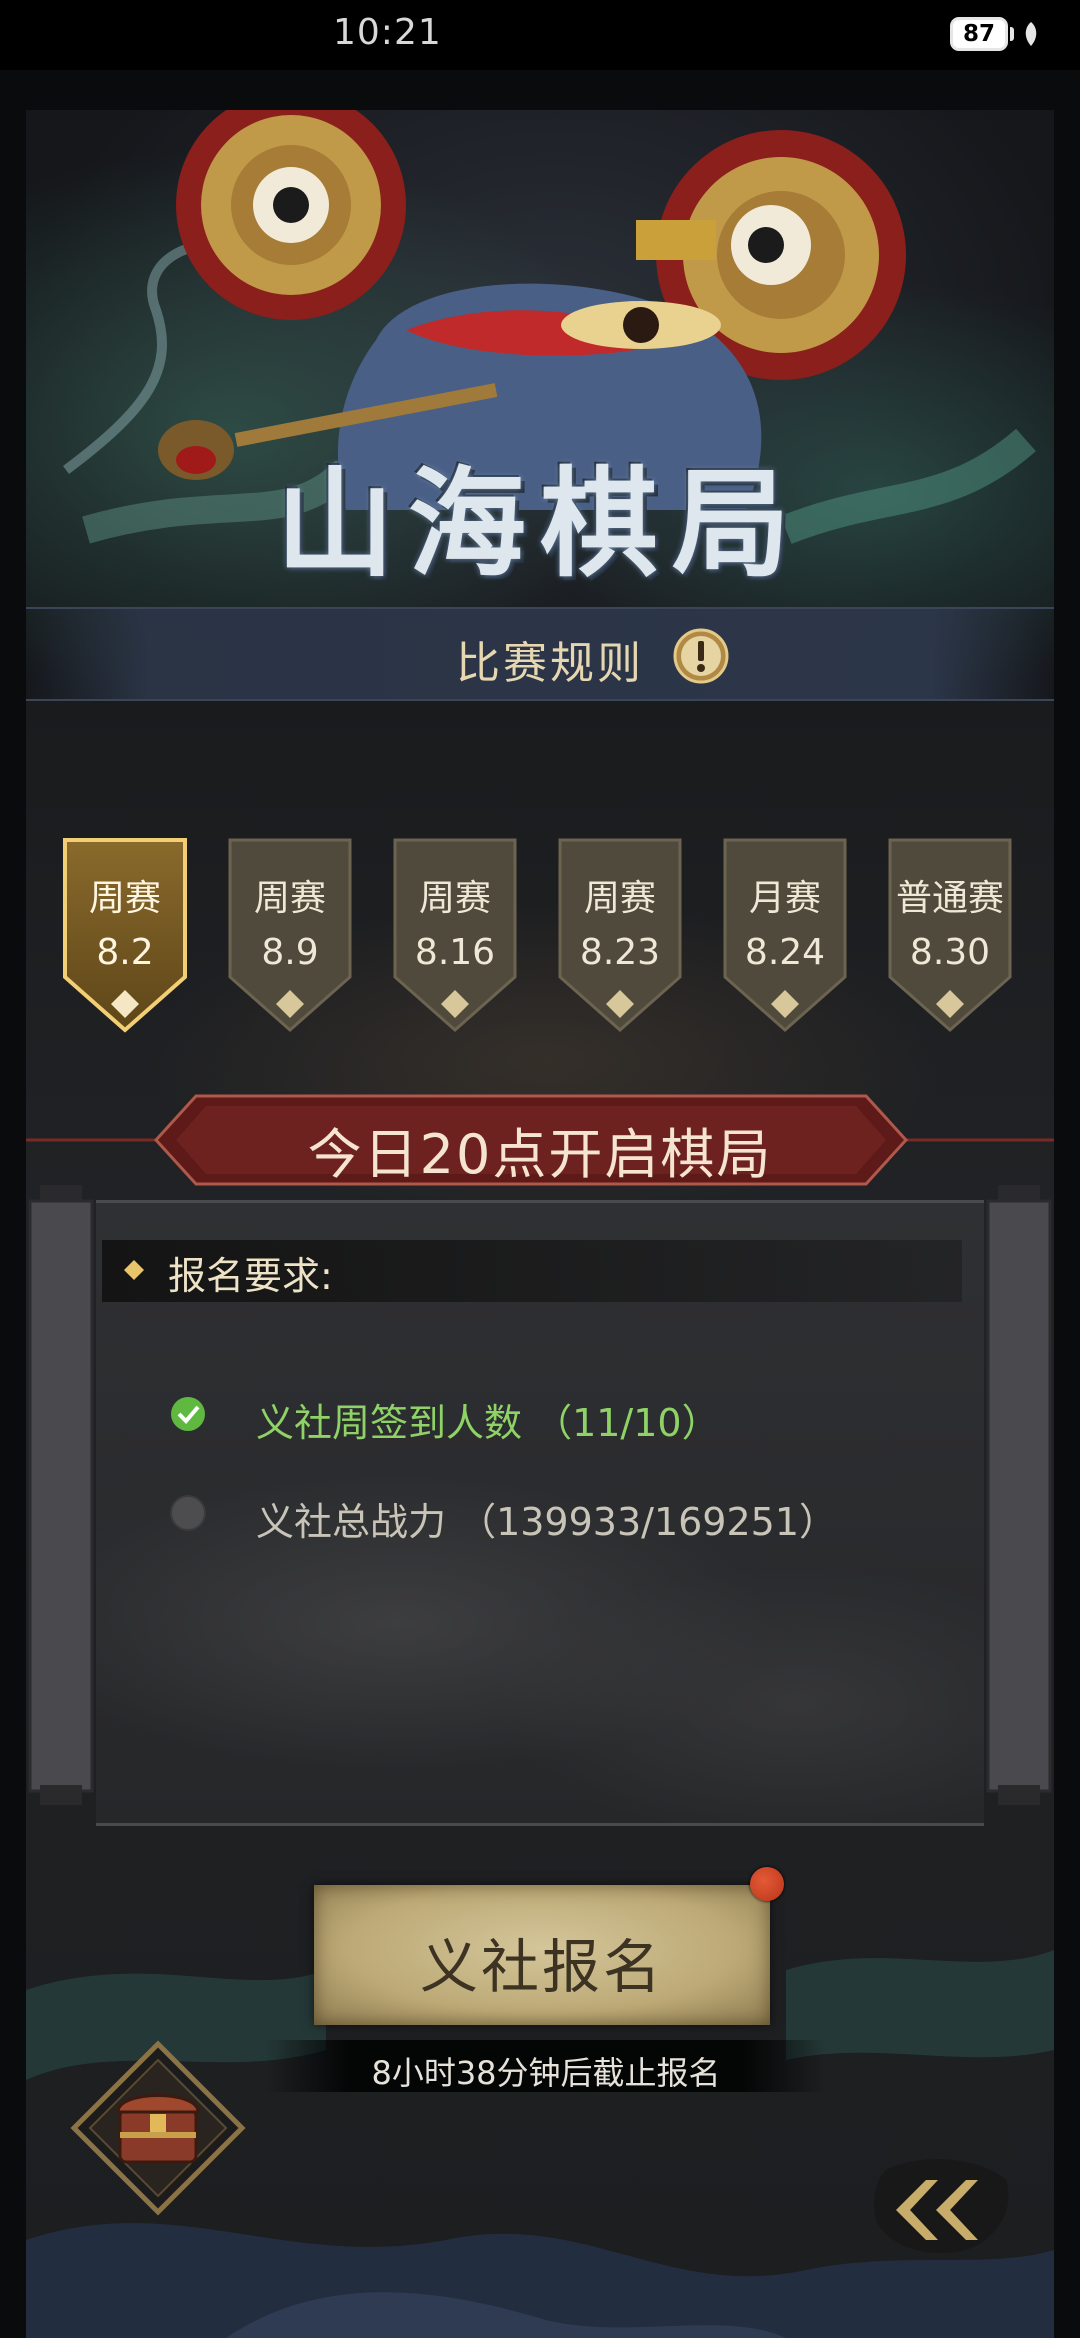 The height and width of the screenshot is (2338, 1080). I want to click on deadline-bar: 8小时38分钟后截止报名, so click(546, 2066).